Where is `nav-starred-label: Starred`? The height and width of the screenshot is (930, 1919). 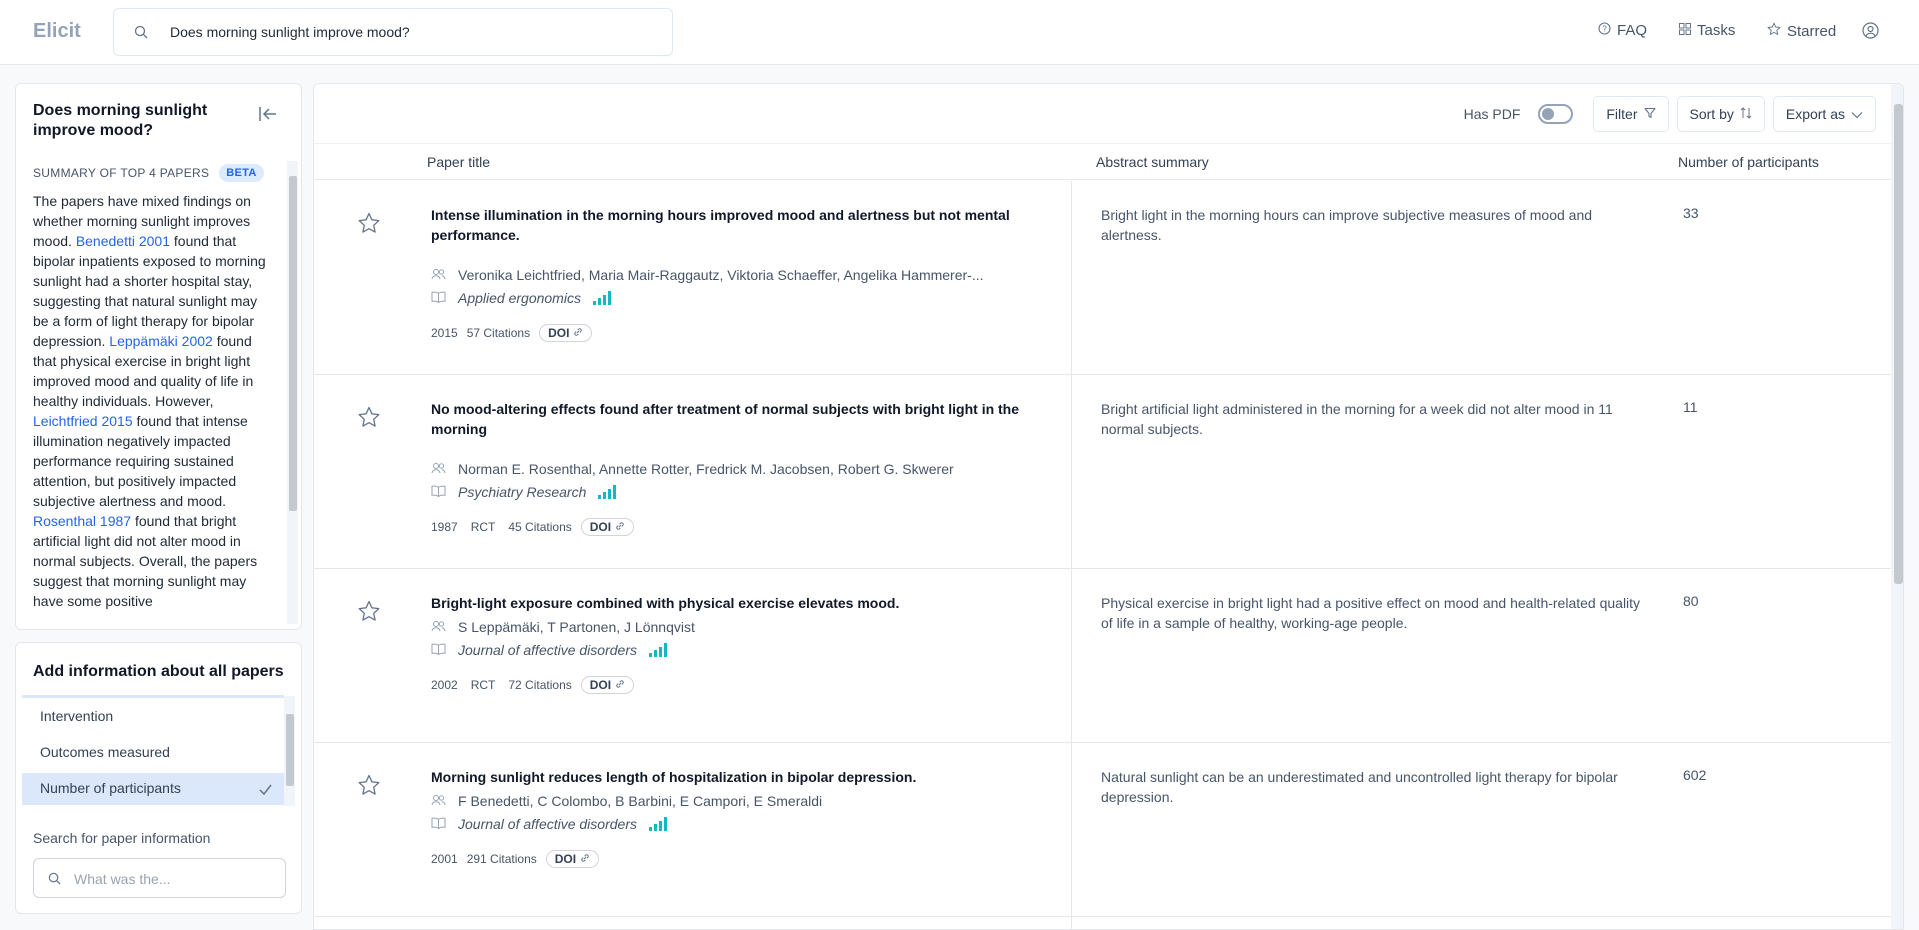 nav-starred-label: Starred is located at coordinates (1812, 31).